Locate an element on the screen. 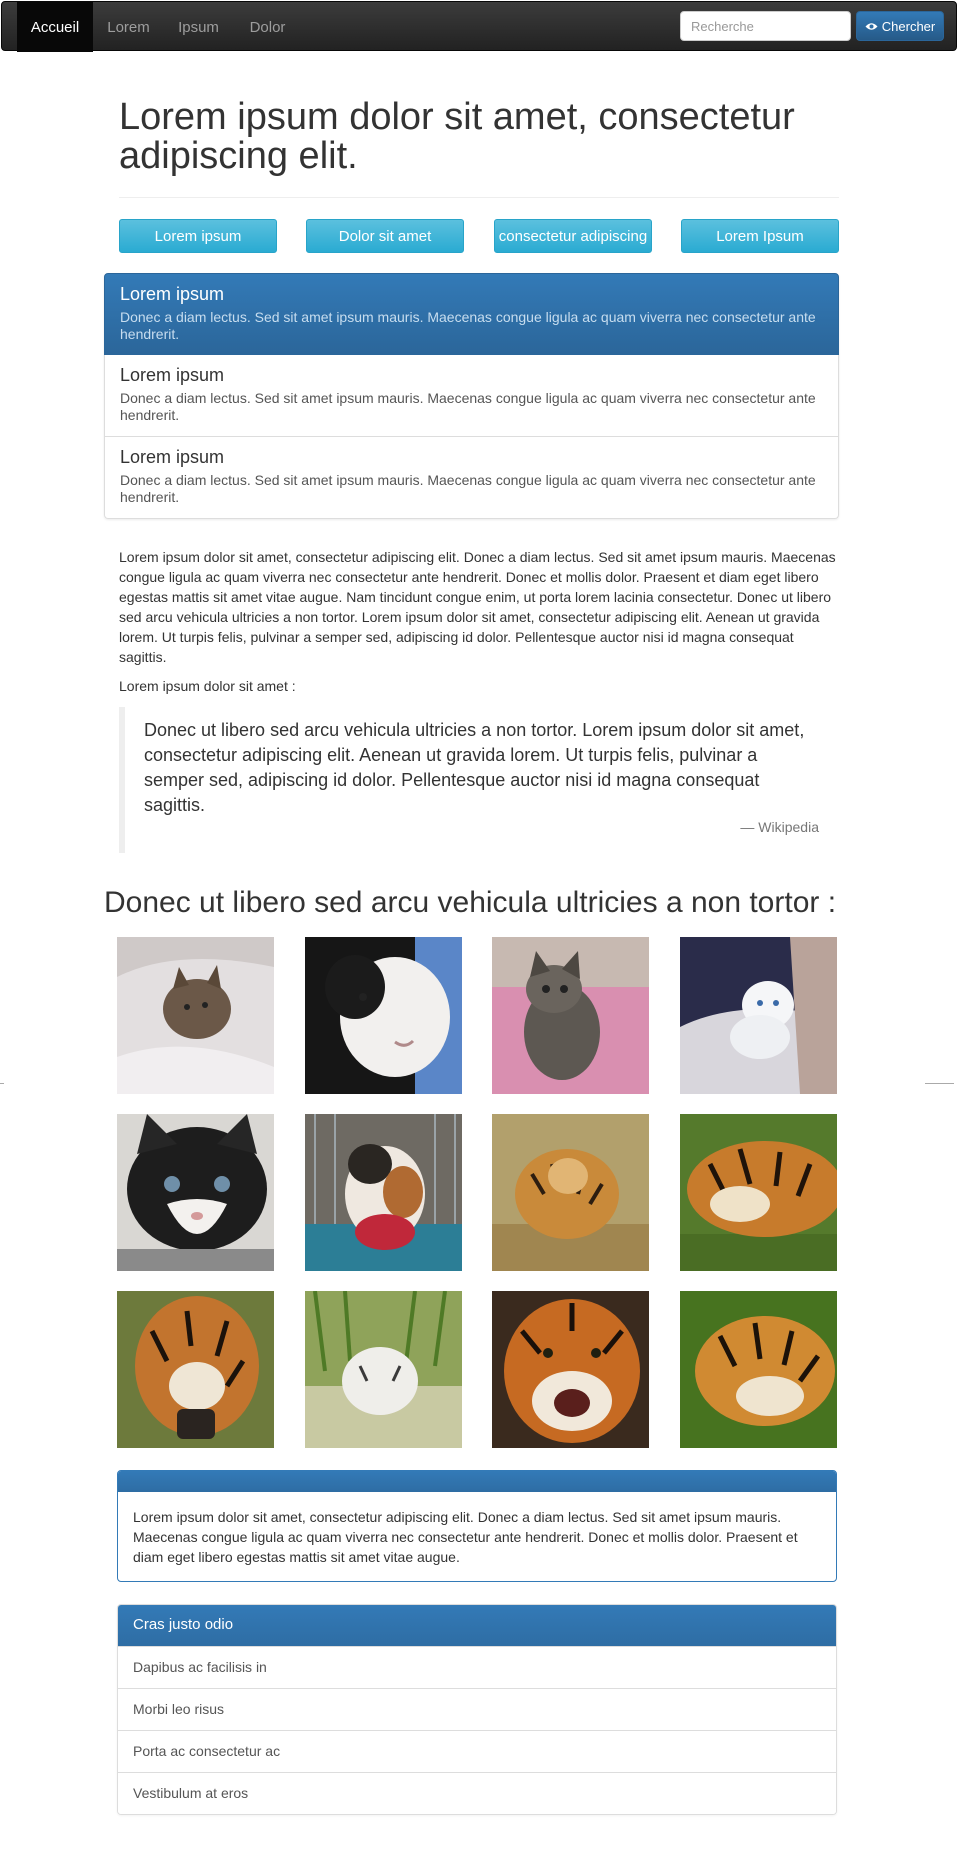 This screenshot has height=1858, width=958. info-button-3: consectetur adipiscing is located at coordinates (573, 236).